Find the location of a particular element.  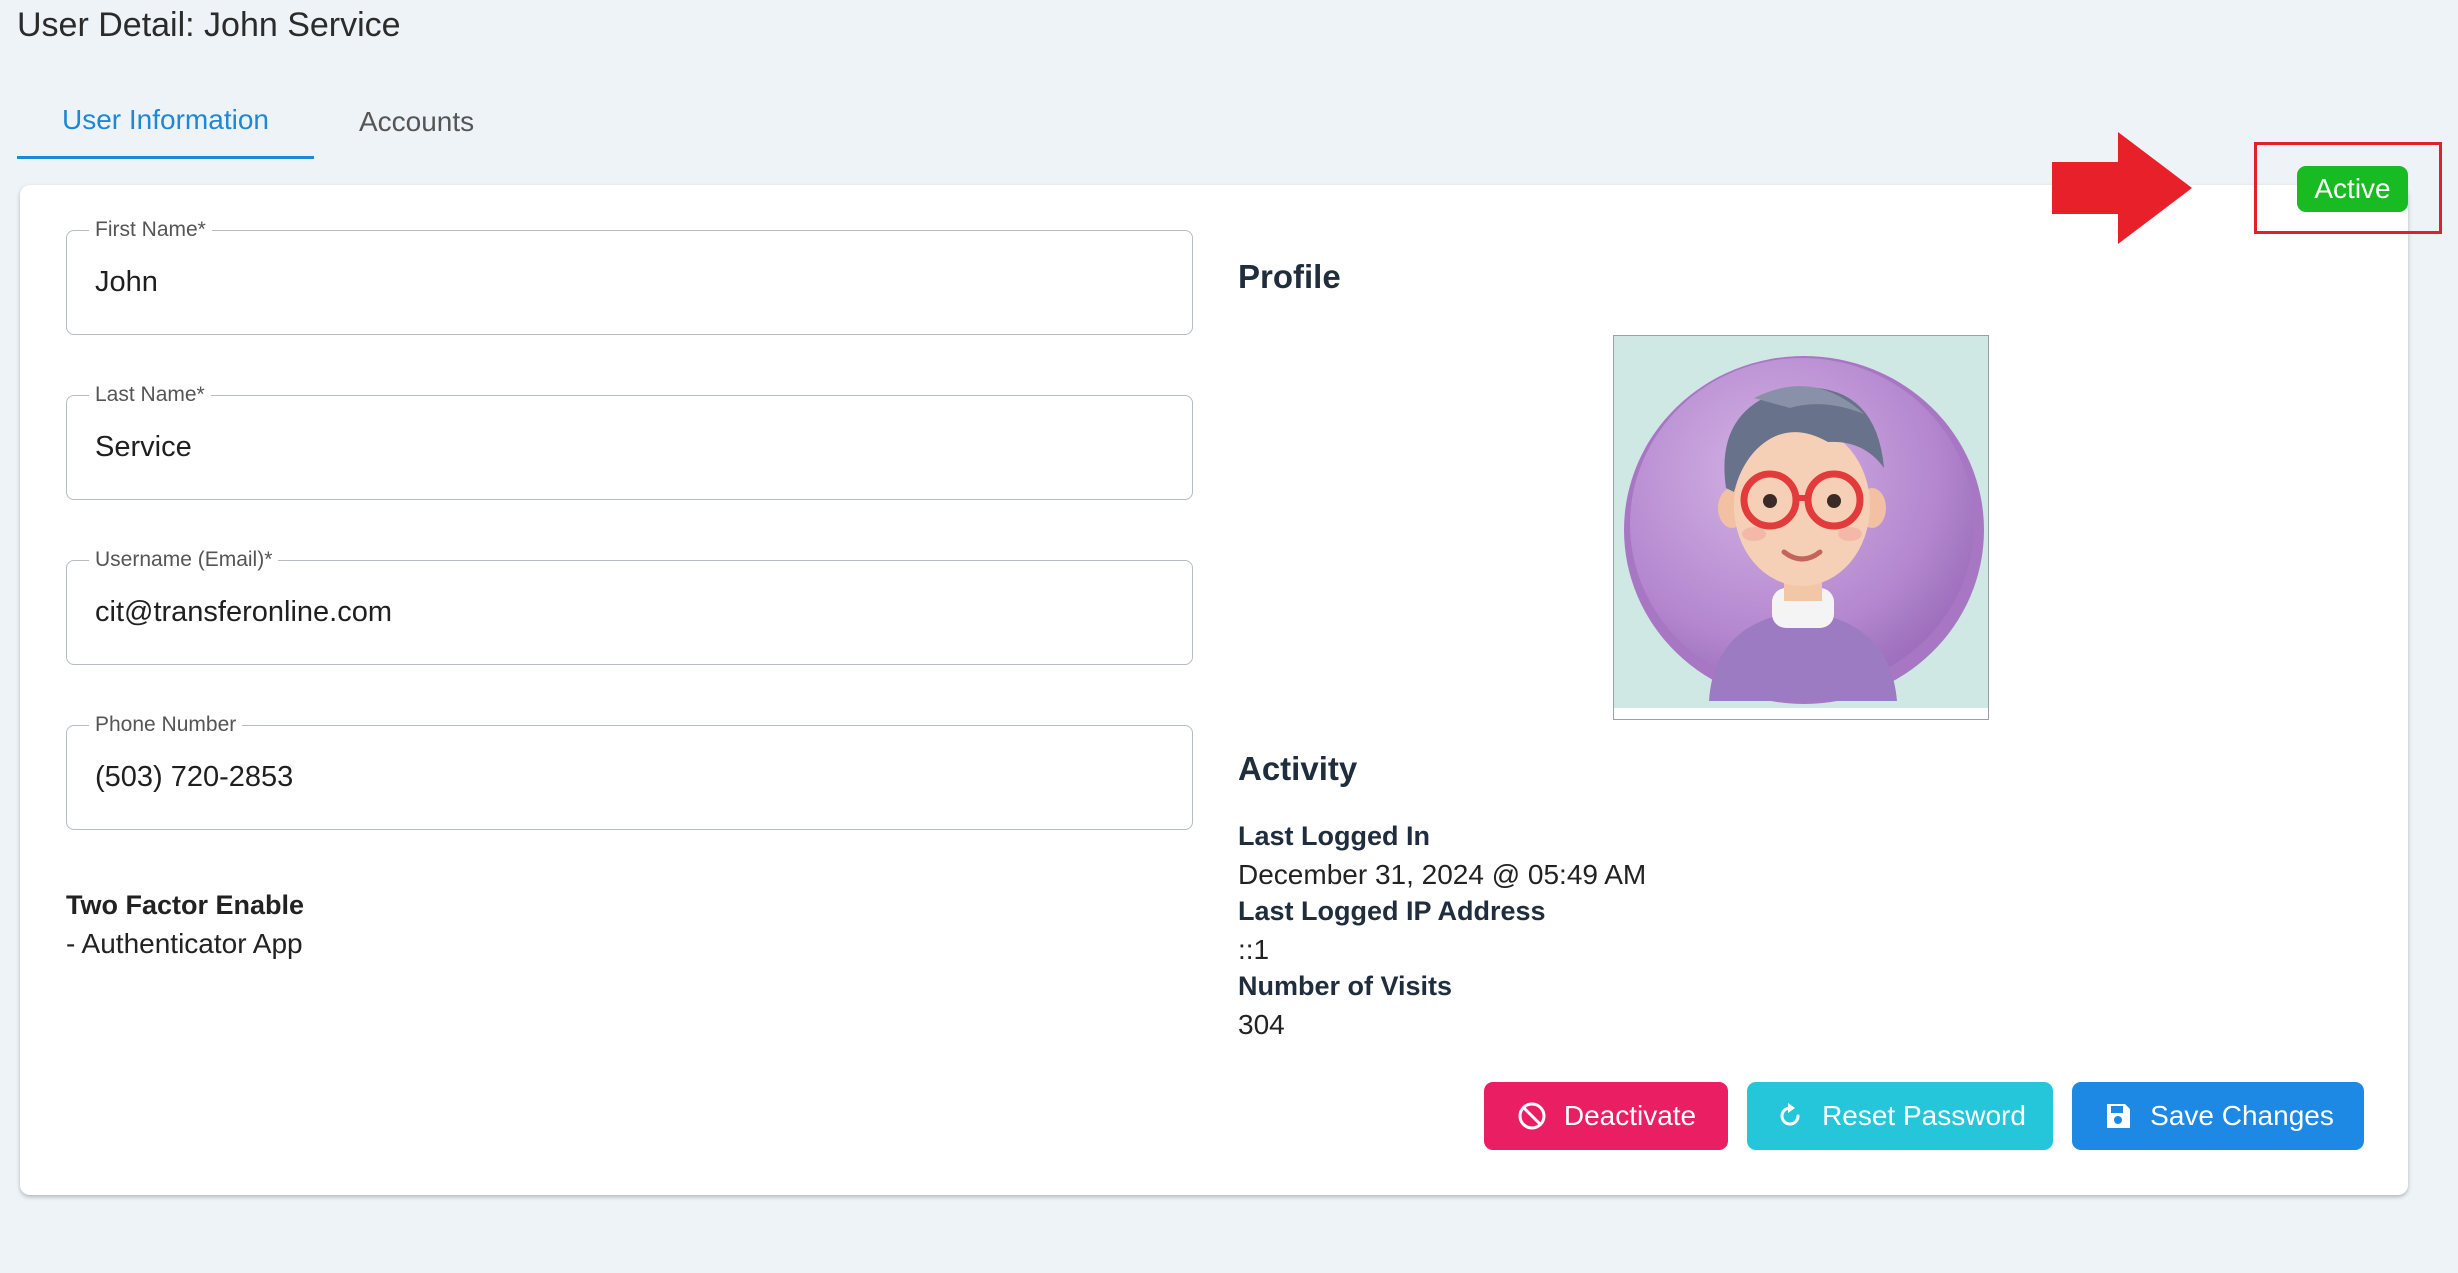

two-factor-title: Two Factor Enable is located at coordinates (185, 905).